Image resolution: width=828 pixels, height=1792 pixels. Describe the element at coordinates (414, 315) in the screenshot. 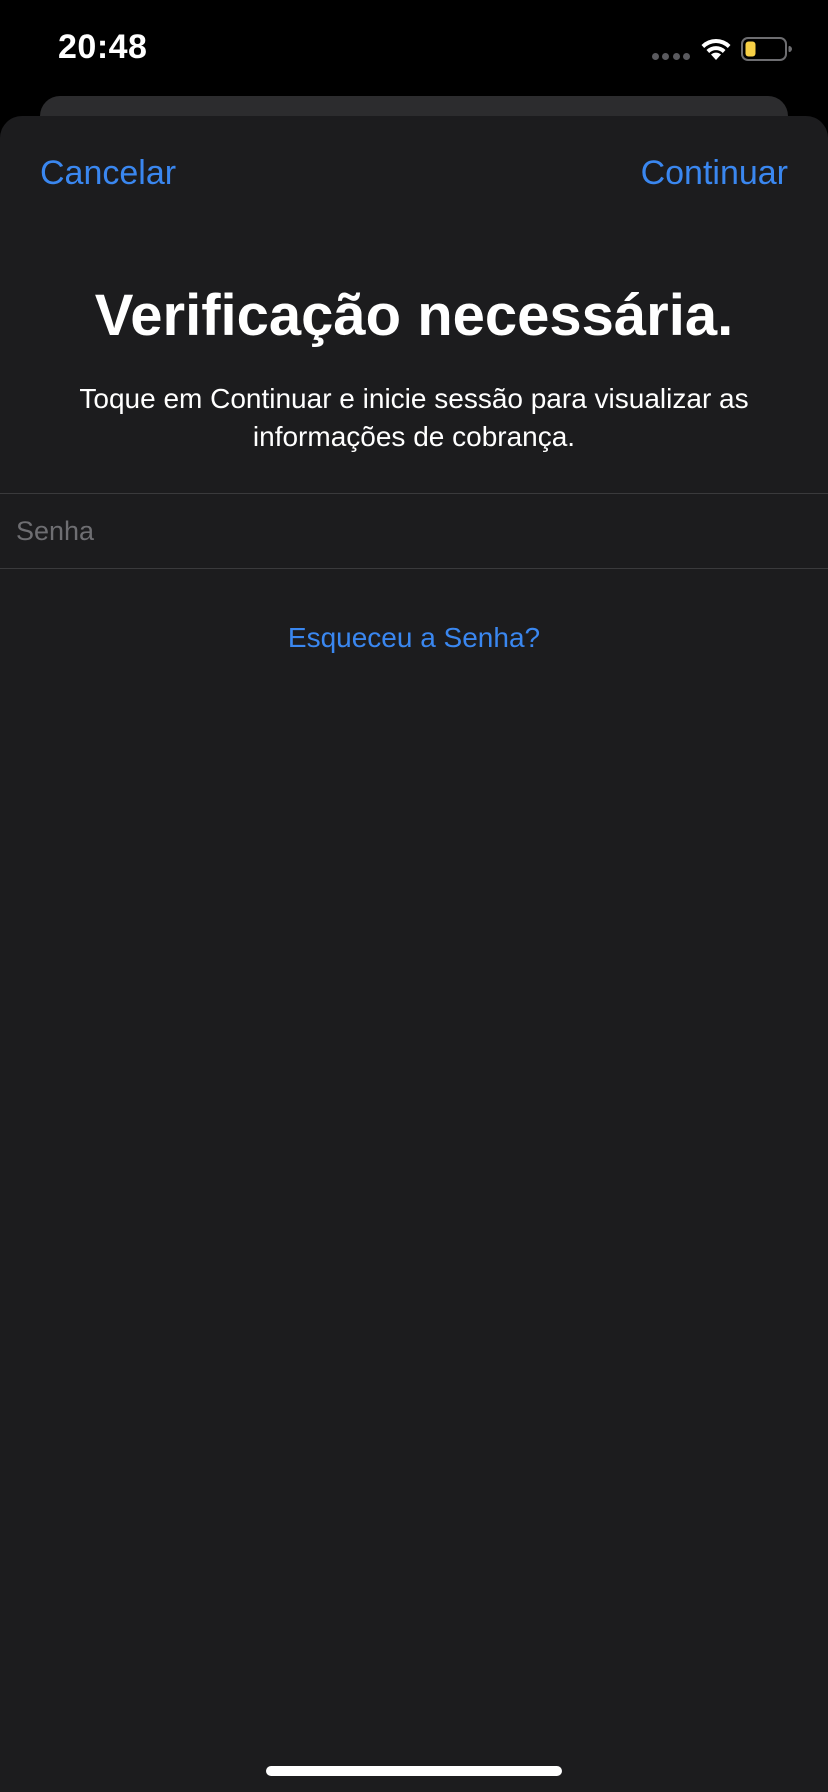

I see `page-title: Verificação necessária.` at that location.